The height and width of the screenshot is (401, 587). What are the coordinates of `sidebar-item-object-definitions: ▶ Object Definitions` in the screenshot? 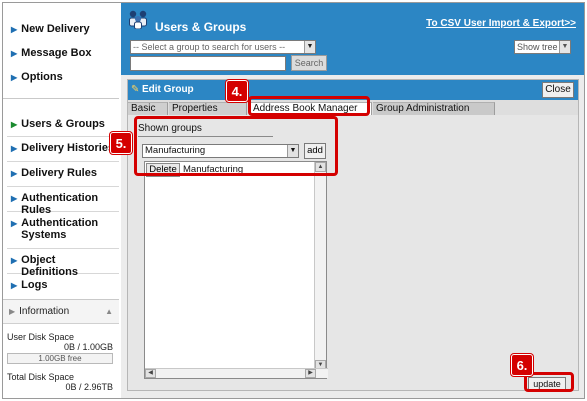 It's located at (61, 263).